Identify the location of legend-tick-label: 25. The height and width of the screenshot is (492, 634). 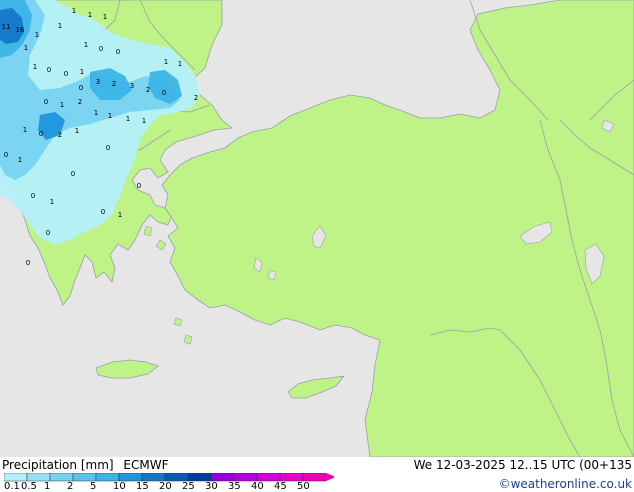
(188, 486).